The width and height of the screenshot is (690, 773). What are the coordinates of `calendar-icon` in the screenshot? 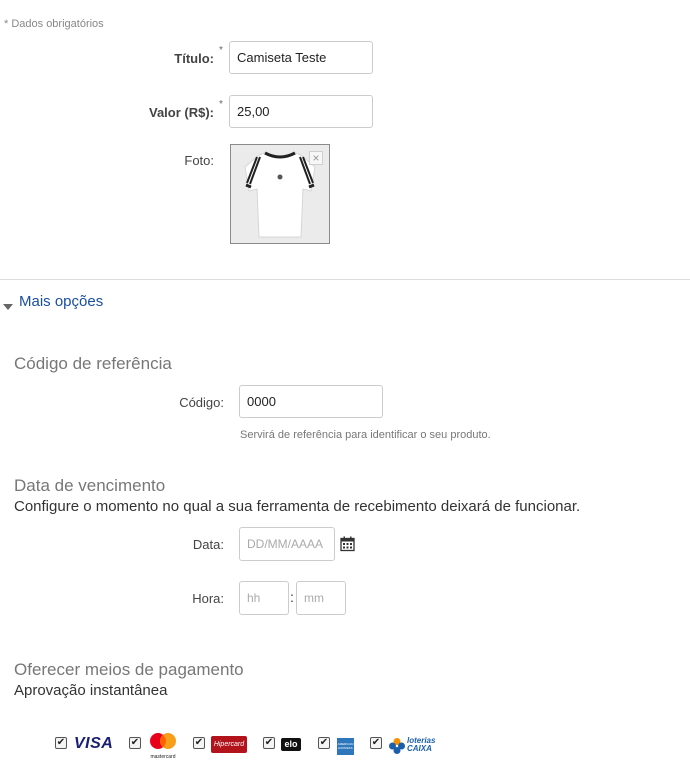 It's located at (348, 546).